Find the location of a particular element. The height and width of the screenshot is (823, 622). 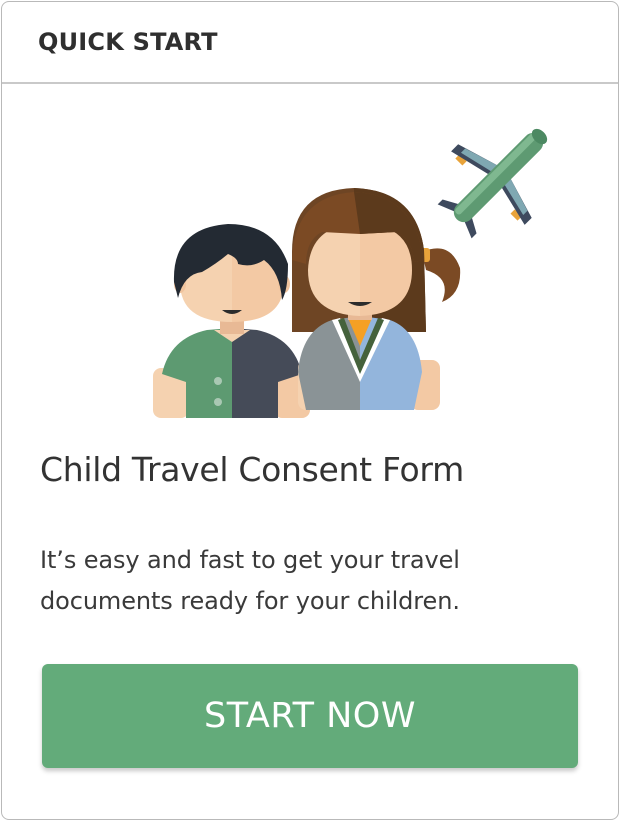

description-line: documents ready for your children. is located at coordinates (250, 601).